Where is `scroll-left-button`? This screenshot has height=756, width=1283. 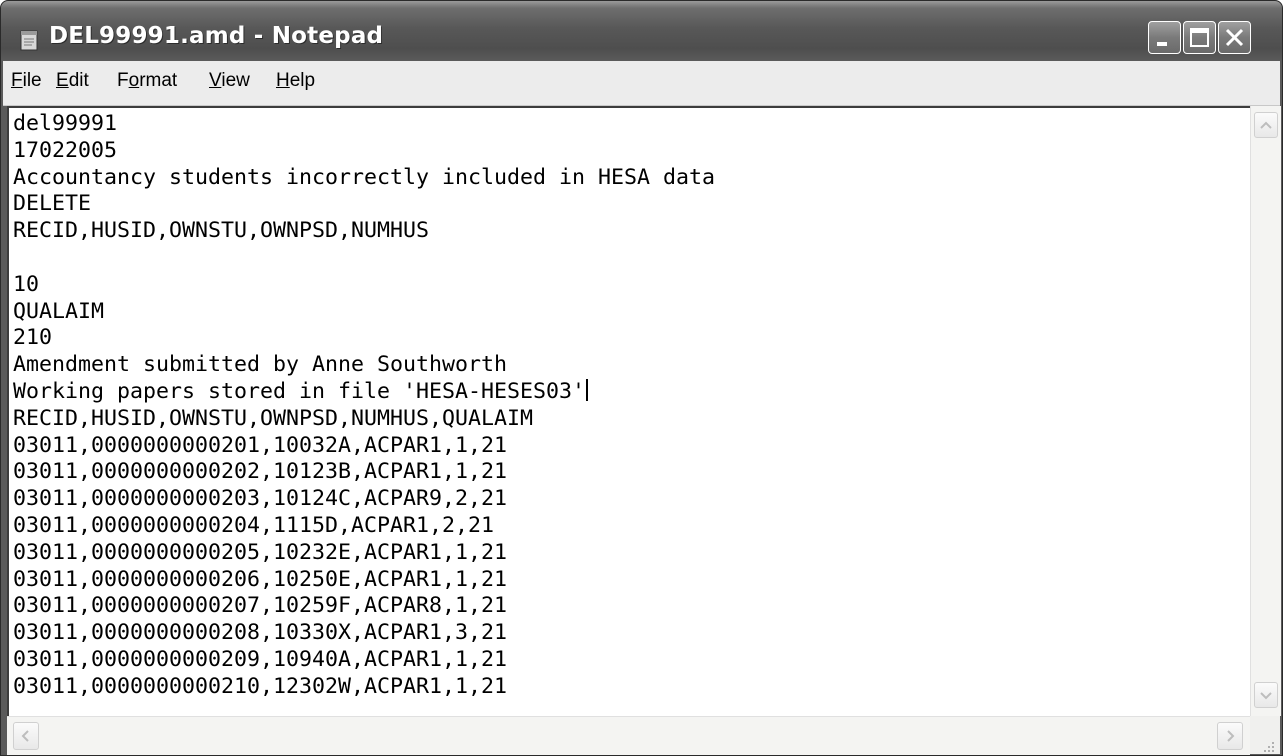
scroll-left-button is located at coordinates (26, 736).